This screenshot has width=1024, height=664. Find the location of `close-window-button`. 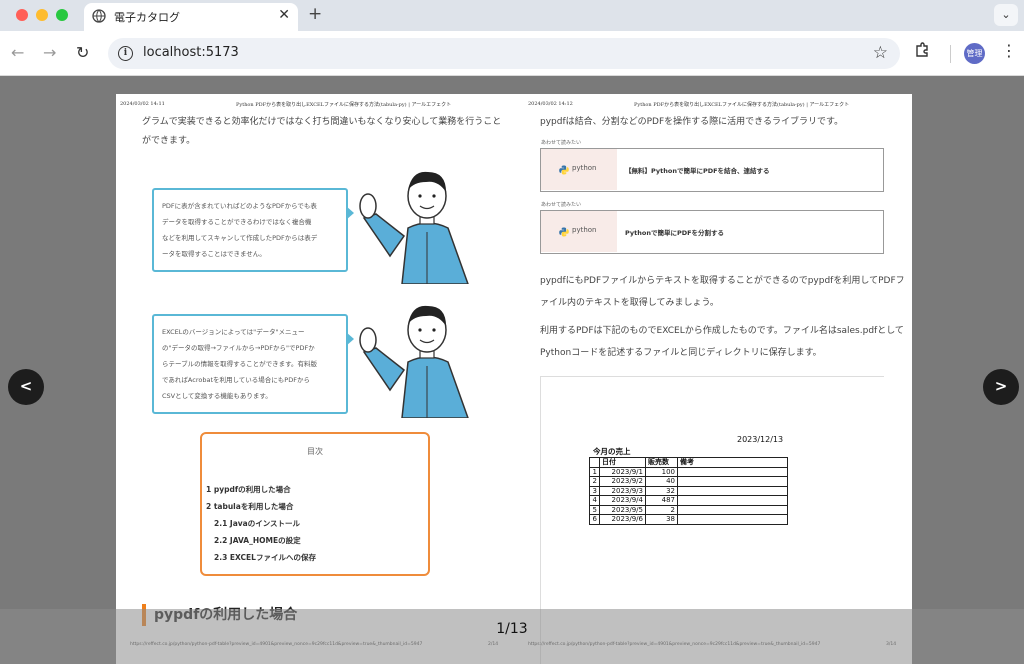

close-window-button is located at coordinates (22, 15).